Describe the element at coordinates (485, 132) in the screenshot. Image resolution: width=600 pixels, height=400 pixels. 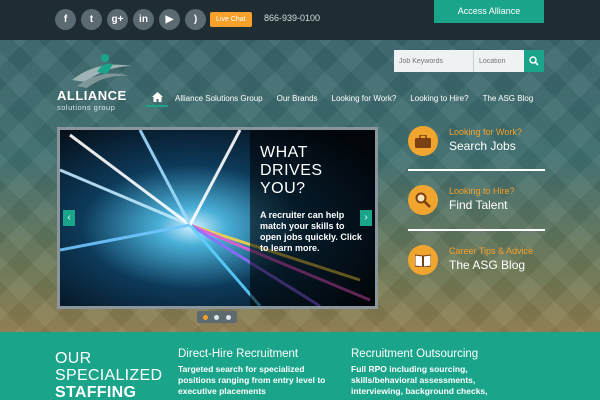
I see `side-link-kicker: Looking for Work?` at that location.